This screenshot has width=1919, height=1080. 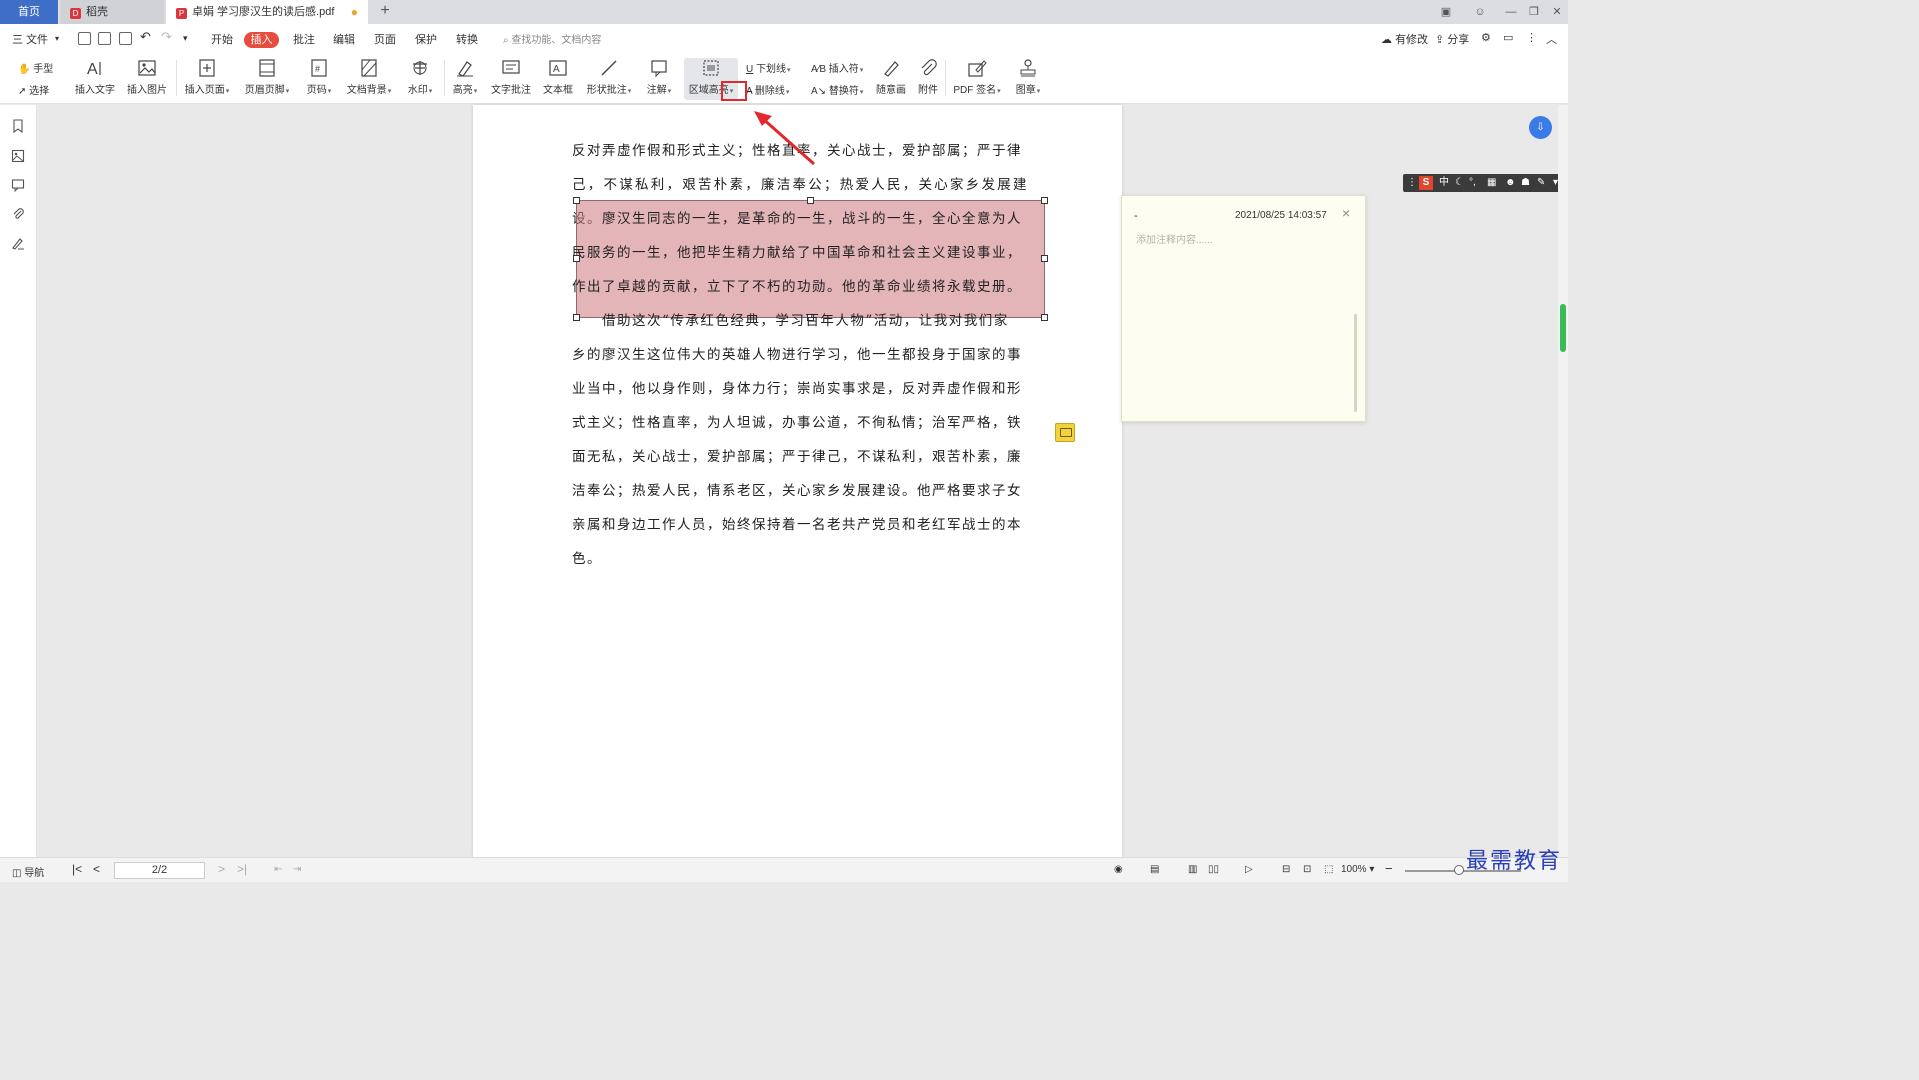 What do you see at coordinates (1286, 869) in the screenshot?
I see `fit-width-icon: ⊟` at bounding box center [1286, 869].